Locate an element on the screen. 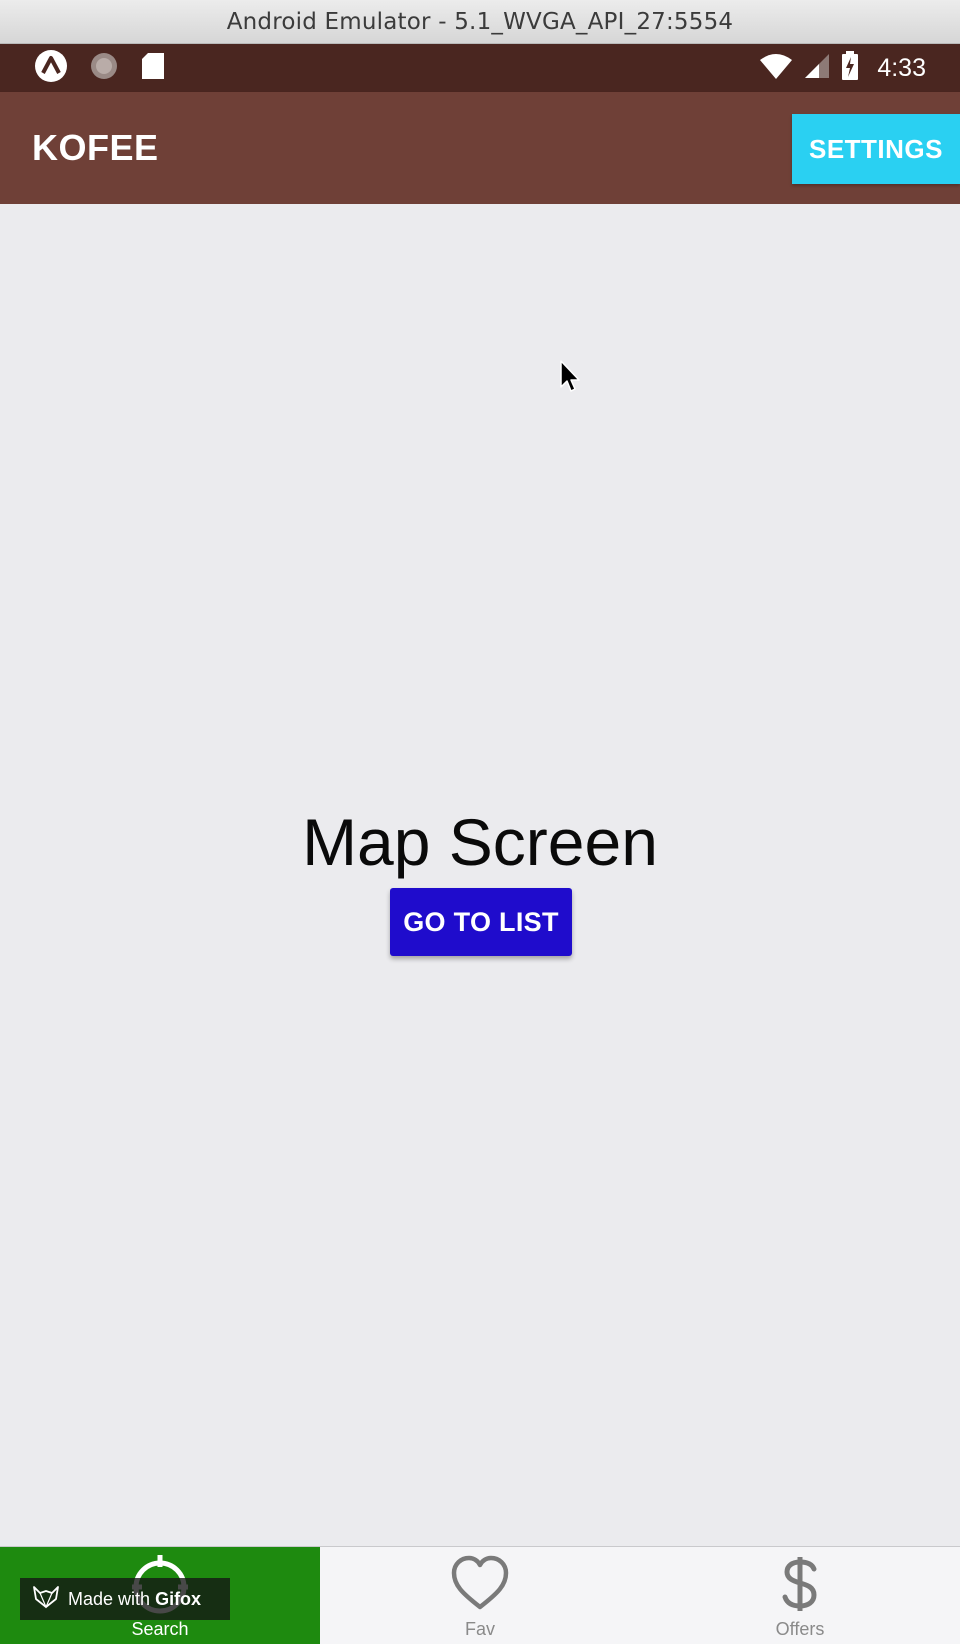  status-left-icons is located at coordinates (100, 68).